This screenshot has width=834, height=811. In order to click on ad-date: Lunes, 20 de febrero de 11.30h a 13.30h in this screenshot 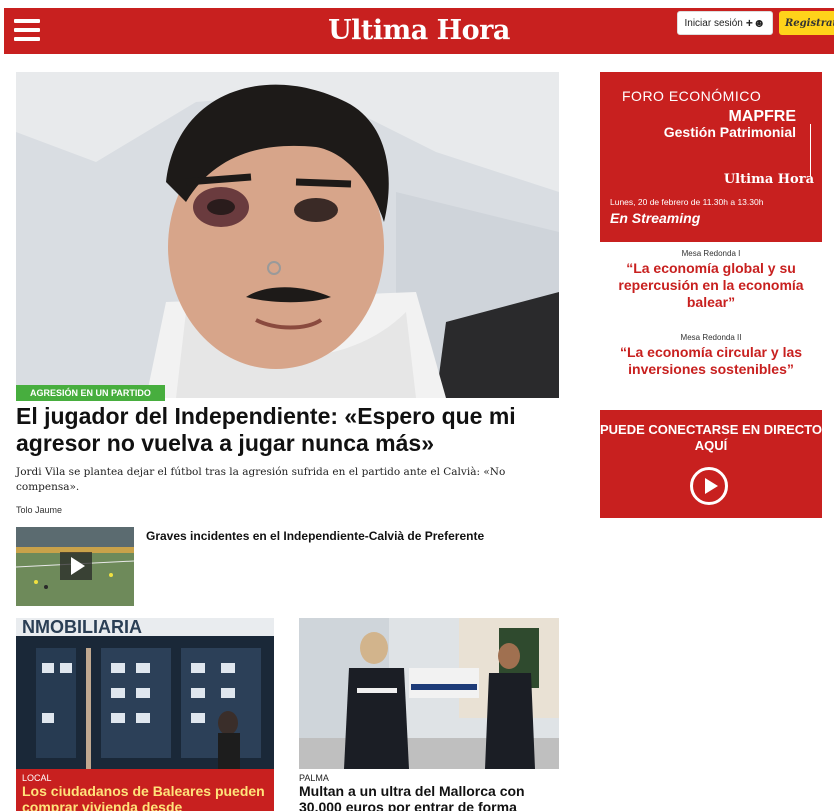, I will do `click(687, 202)`.